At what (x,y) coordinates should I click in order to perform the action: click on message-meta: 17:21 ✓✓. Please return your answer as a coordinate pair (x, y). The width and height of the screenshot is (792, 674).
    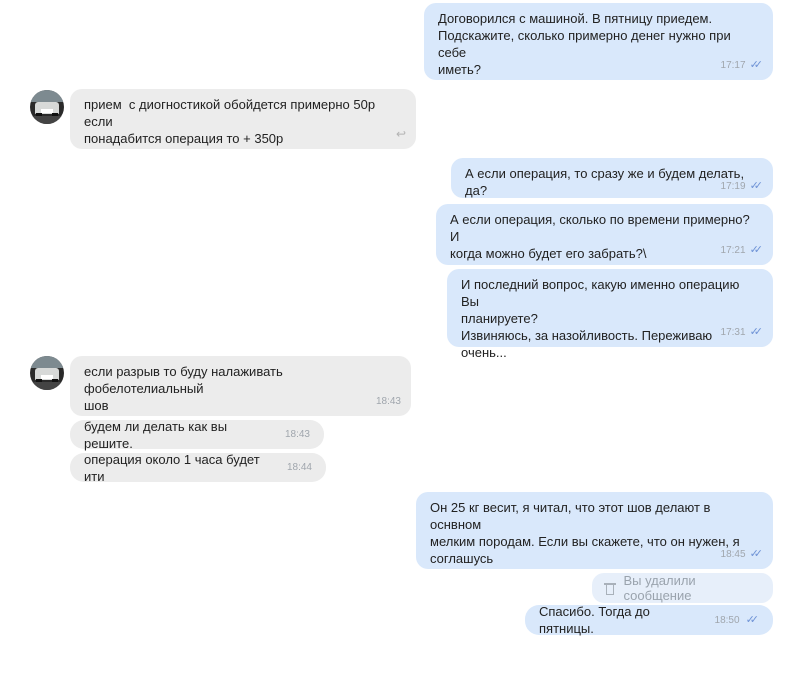
    Looking at the image, I should click on (742, 250).